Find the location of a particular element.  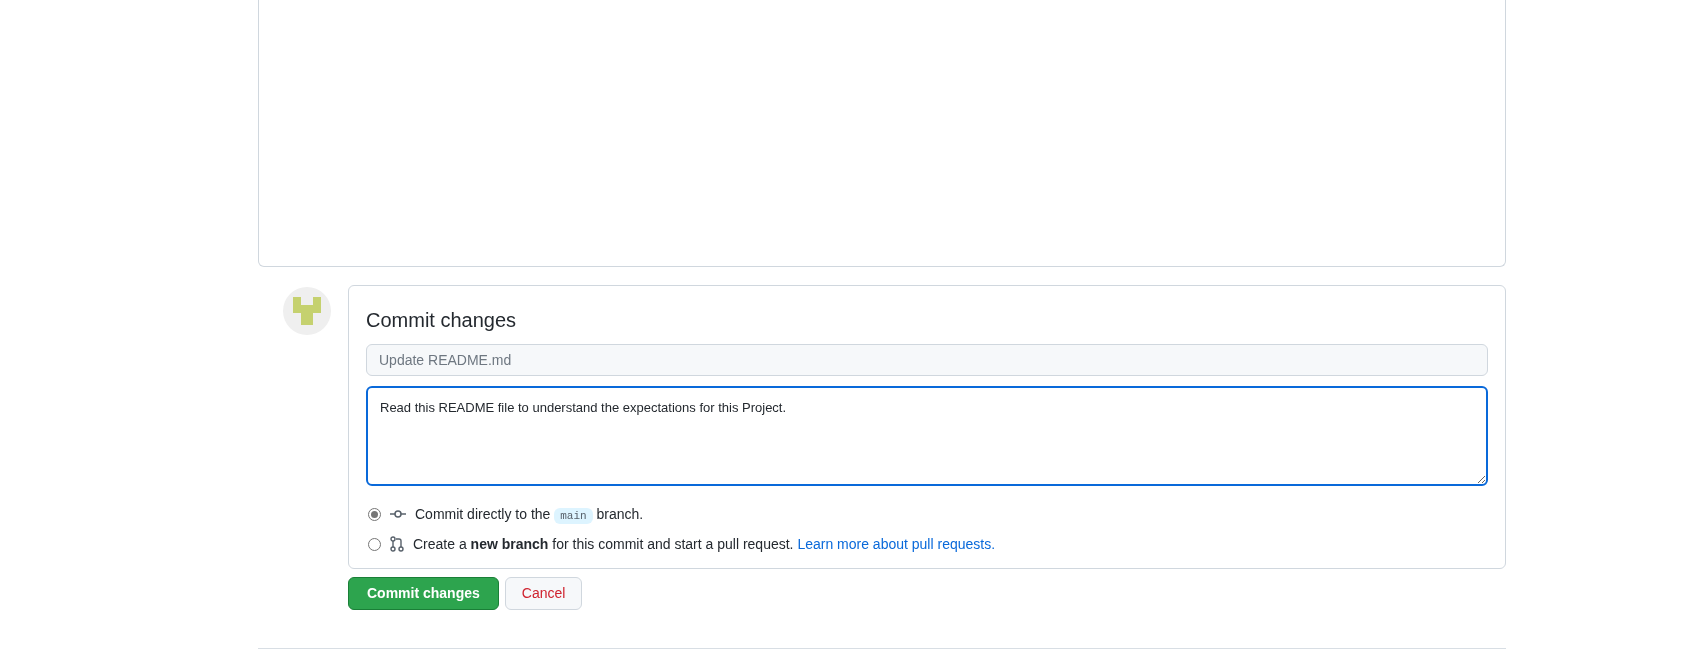

summary-input-field: Update README.md is located at coordinates (927, 360).